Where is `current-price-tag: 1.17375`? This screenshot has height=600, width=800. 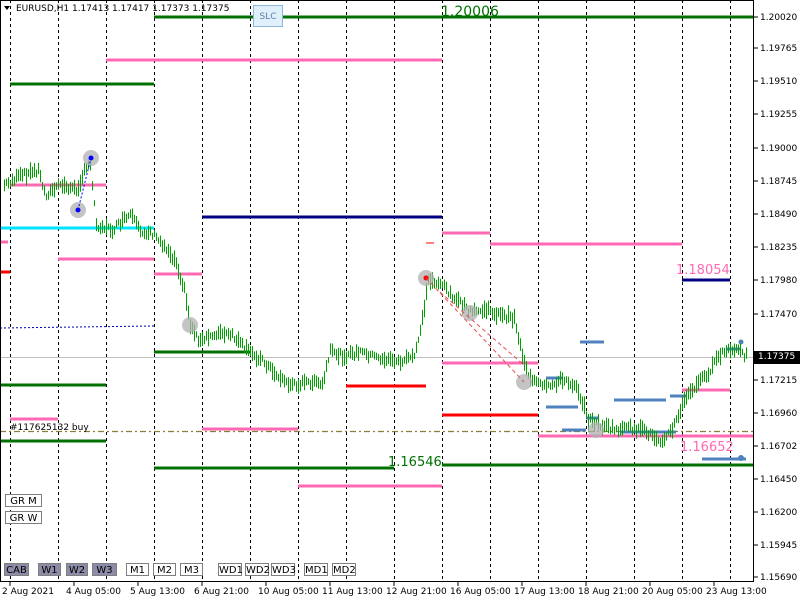
current-price-tag: 1.17375 is located at coordinates (777, 357).